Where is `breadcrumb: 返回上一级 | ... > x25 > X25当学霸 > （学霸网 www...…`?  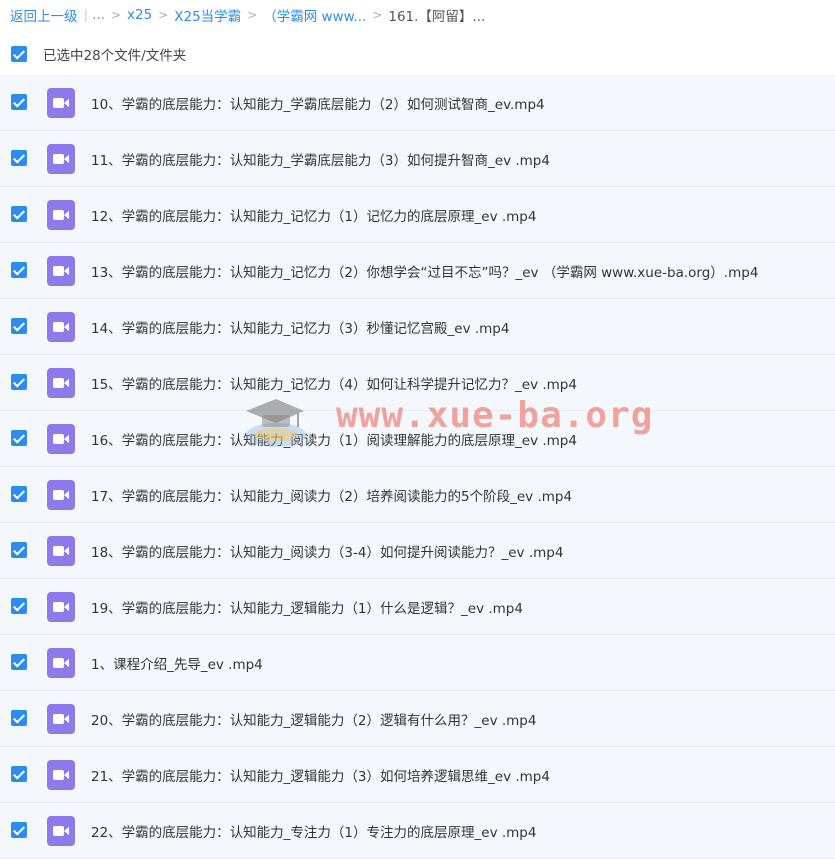 breadcrumb: 返回上一级 | ... > x25 > X25当学霸 > （学霸网 www...… is located at coordinates (247, 15).